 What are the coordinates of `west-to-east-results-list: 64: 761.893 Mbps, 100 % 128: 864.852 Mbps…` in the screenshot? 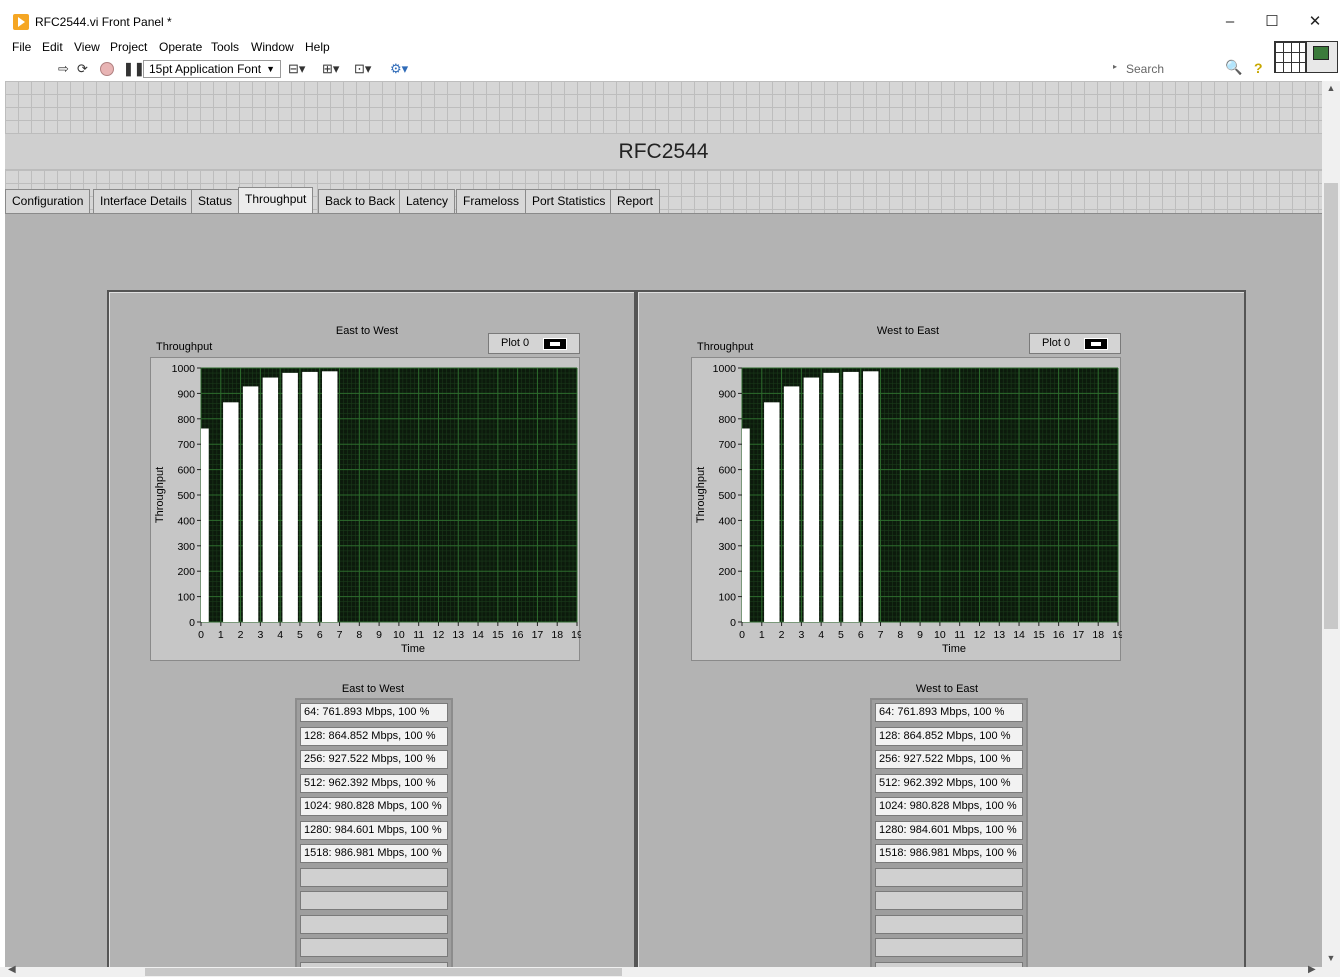 It's located at (949, 832).